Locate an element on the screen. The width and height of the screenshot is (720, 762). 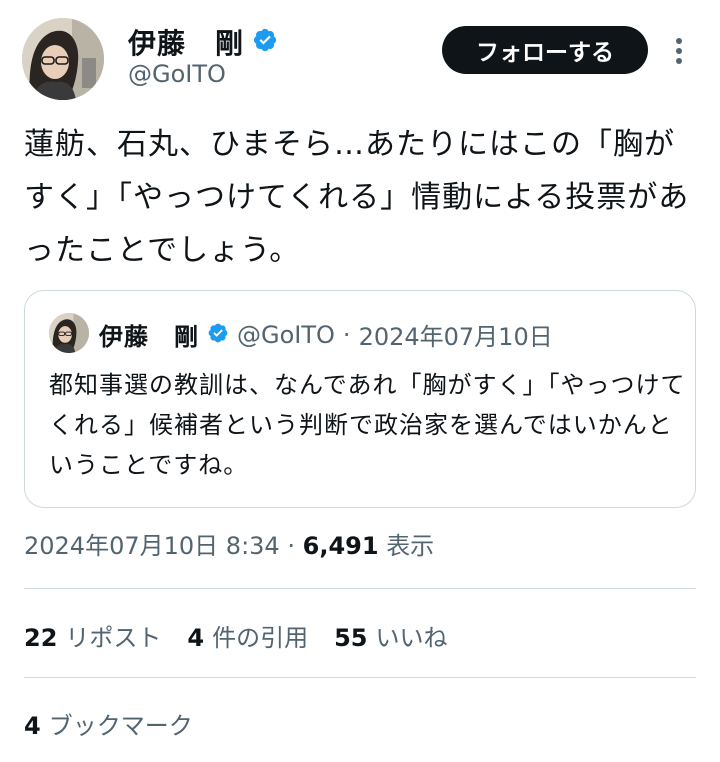
quotes-count: 4 is located at coordinates (196, 638).